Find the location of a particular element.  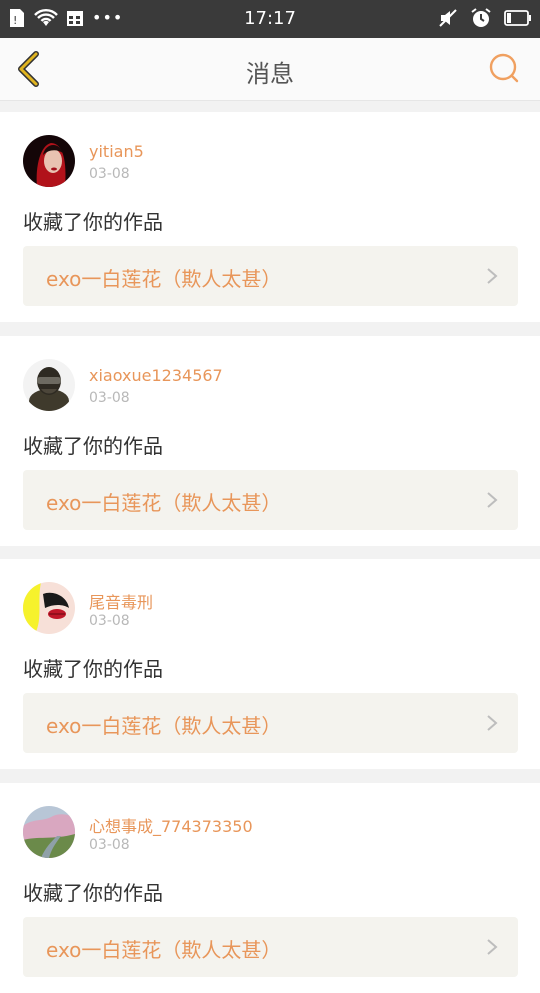

nav-header: 消息 is located at coordinates (270, 69).